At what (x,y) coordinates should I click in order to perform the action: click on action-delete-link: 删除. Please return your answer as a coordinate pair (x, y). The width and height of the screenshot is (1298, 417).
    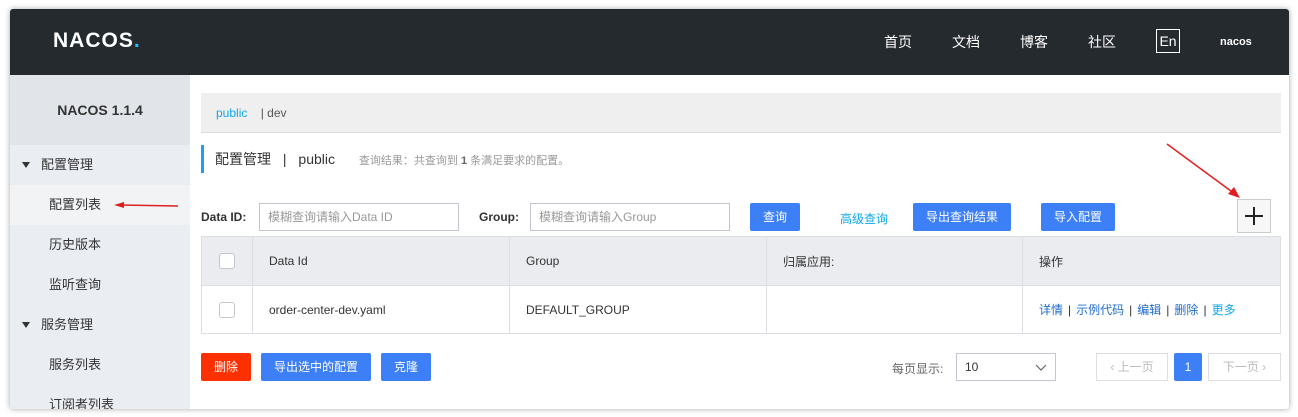
    Looking at the image, I should click on (1186, 309).